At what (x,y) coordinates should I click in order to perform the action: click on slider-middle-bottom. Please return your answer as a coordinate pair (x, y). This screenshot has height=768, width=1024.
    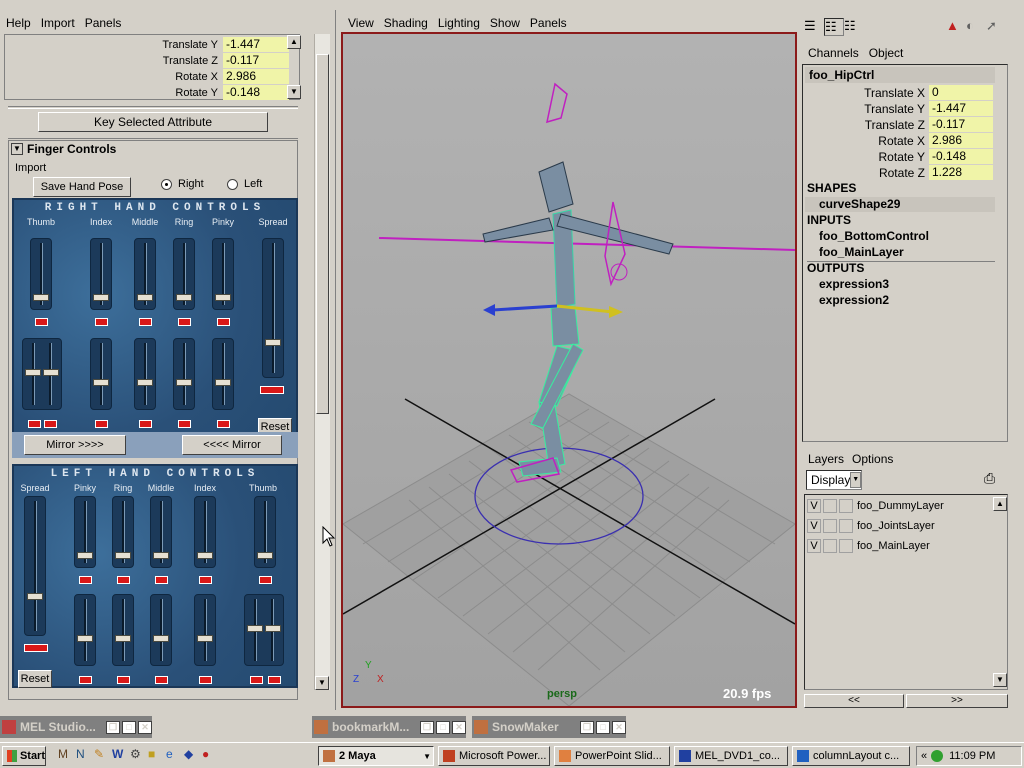
    Looking at the image, I should click on (161, 630).